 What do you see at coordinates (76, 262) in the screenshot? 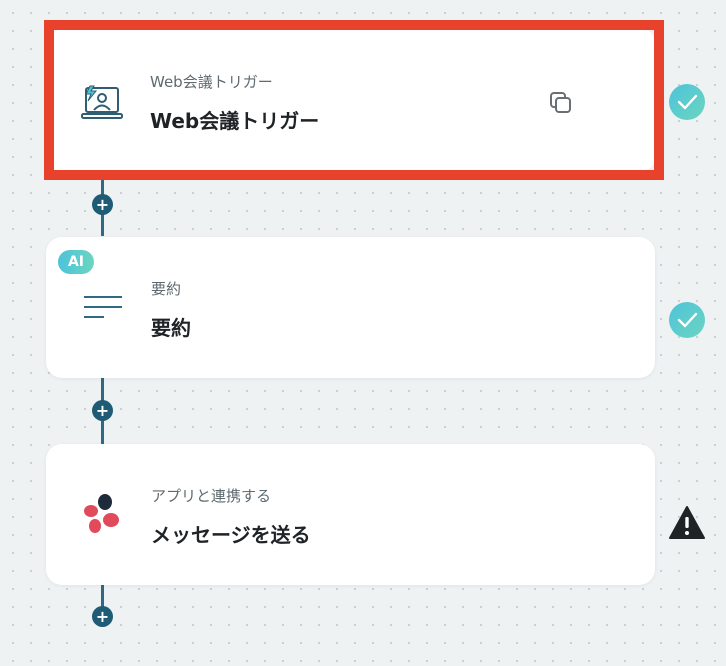
I see `ai-badge: AI` at bounding box center [76, 262].